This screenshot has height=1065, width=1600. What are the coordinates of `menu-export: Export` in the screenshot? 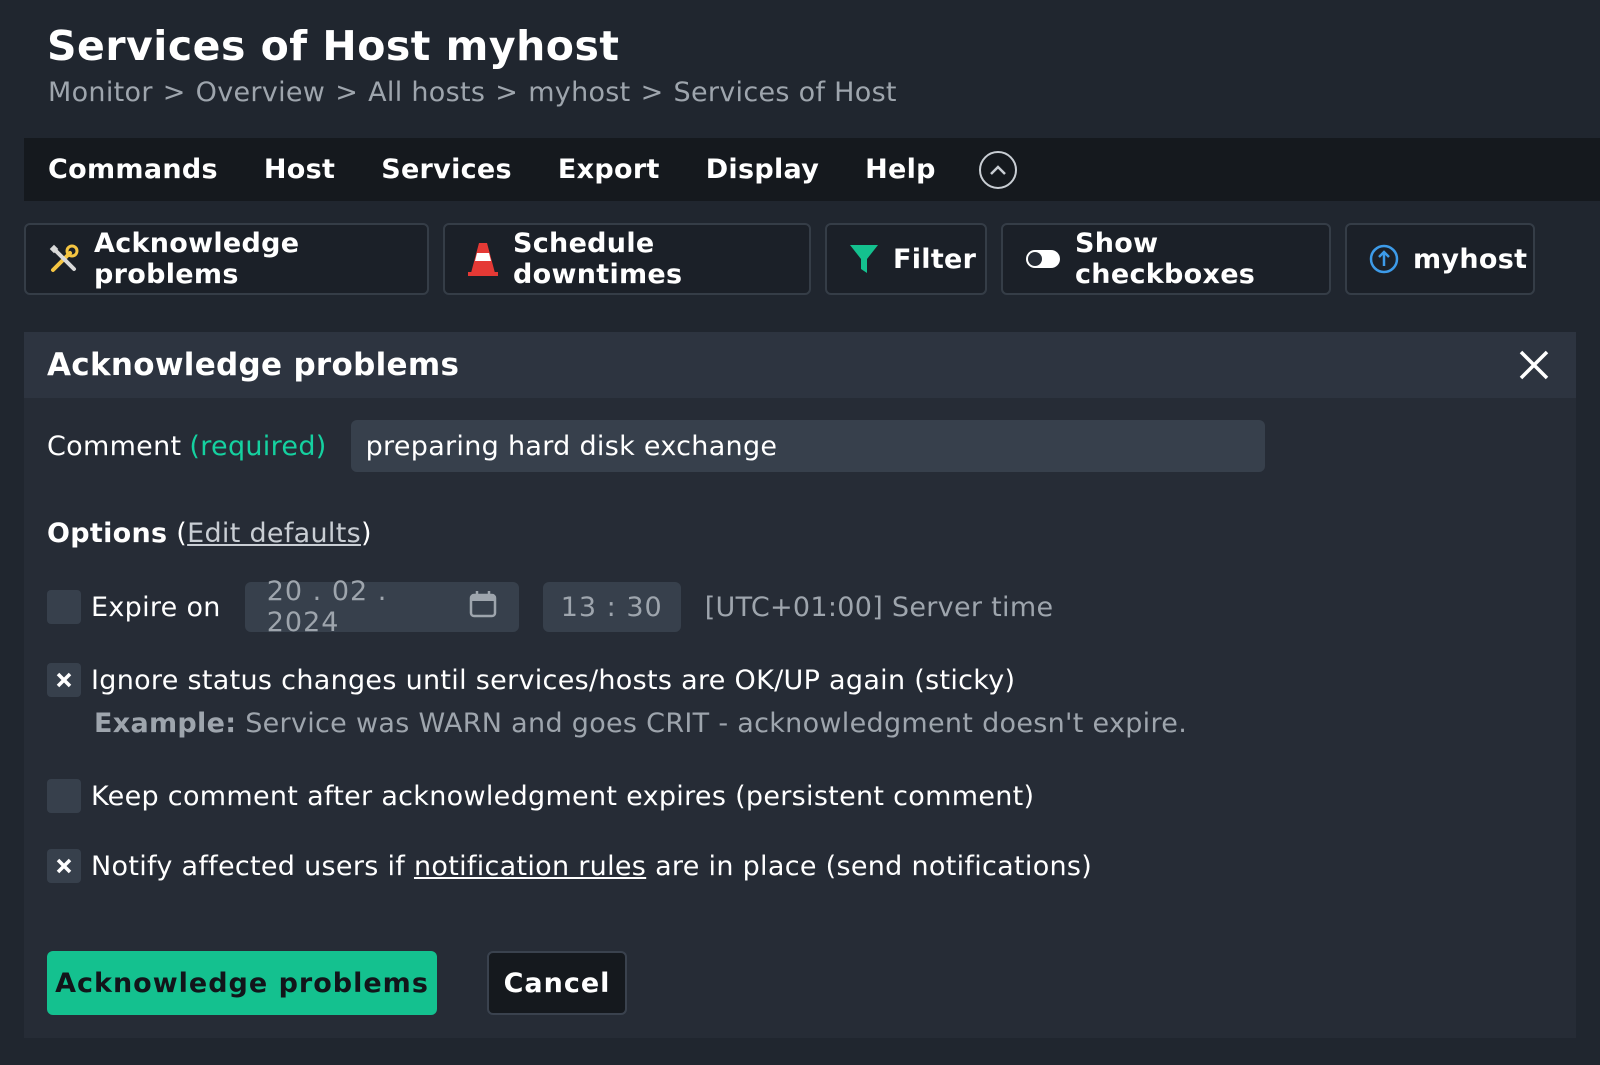 It's located at (609, 169).